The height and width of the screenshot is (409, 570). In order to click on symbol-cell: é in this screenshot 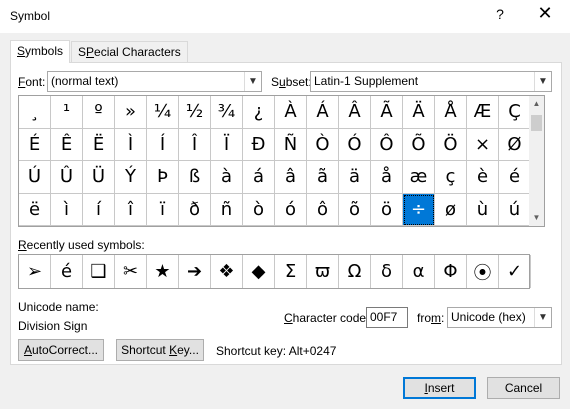, I will do `click(515, 177)`.